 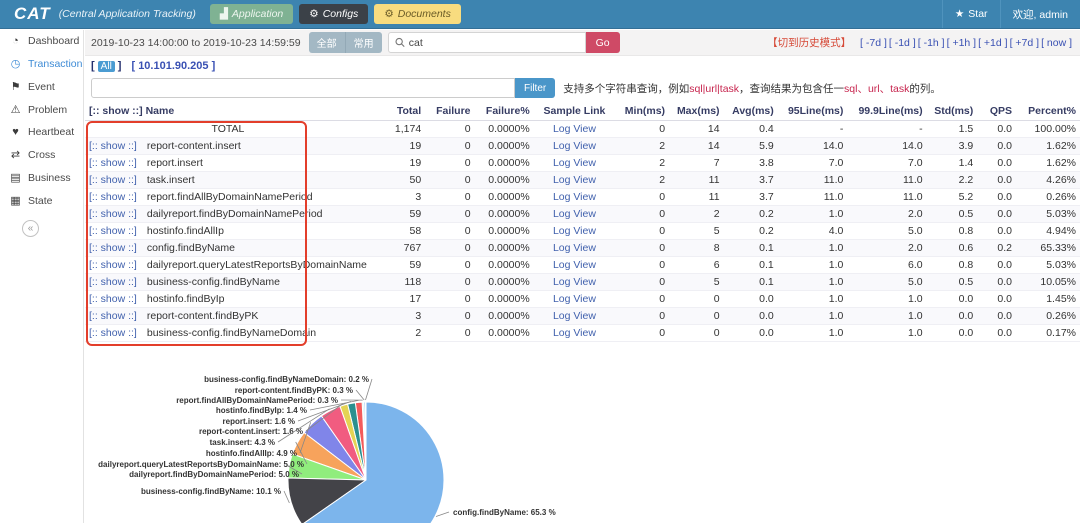 I want to click on tab-configs: ⚙ Configs, so click(x=334, y=14).